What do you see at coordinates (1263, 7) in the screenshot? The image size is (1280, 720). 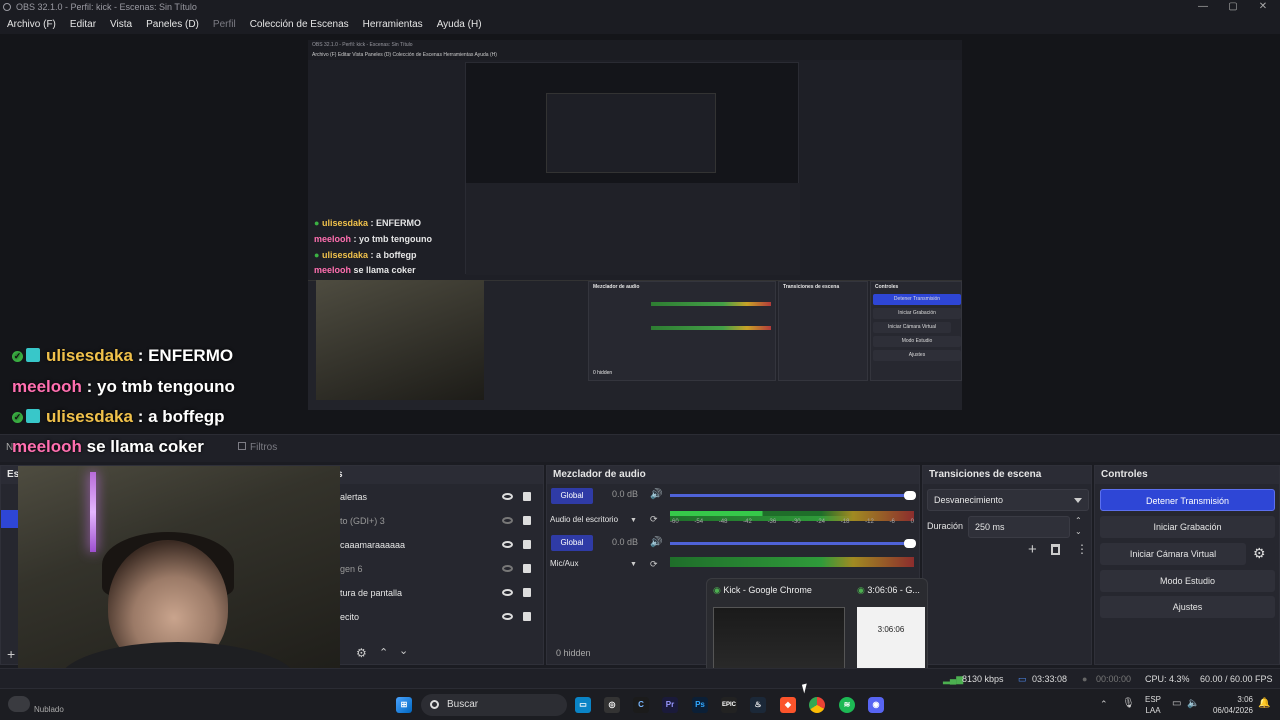 I see `close-button: ✕` at bounding box center [1263, 7].